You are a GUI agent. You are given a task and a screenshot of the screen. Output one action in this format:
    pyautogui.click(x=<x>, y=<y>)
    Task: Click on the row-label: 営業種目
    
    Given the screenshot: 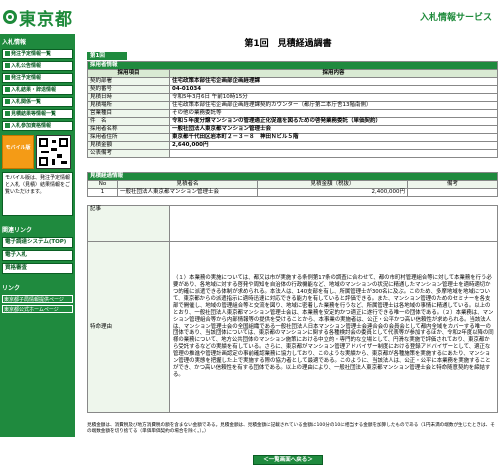 What is the action you would take?
    pyautogui.click(x=128, y=113)
    